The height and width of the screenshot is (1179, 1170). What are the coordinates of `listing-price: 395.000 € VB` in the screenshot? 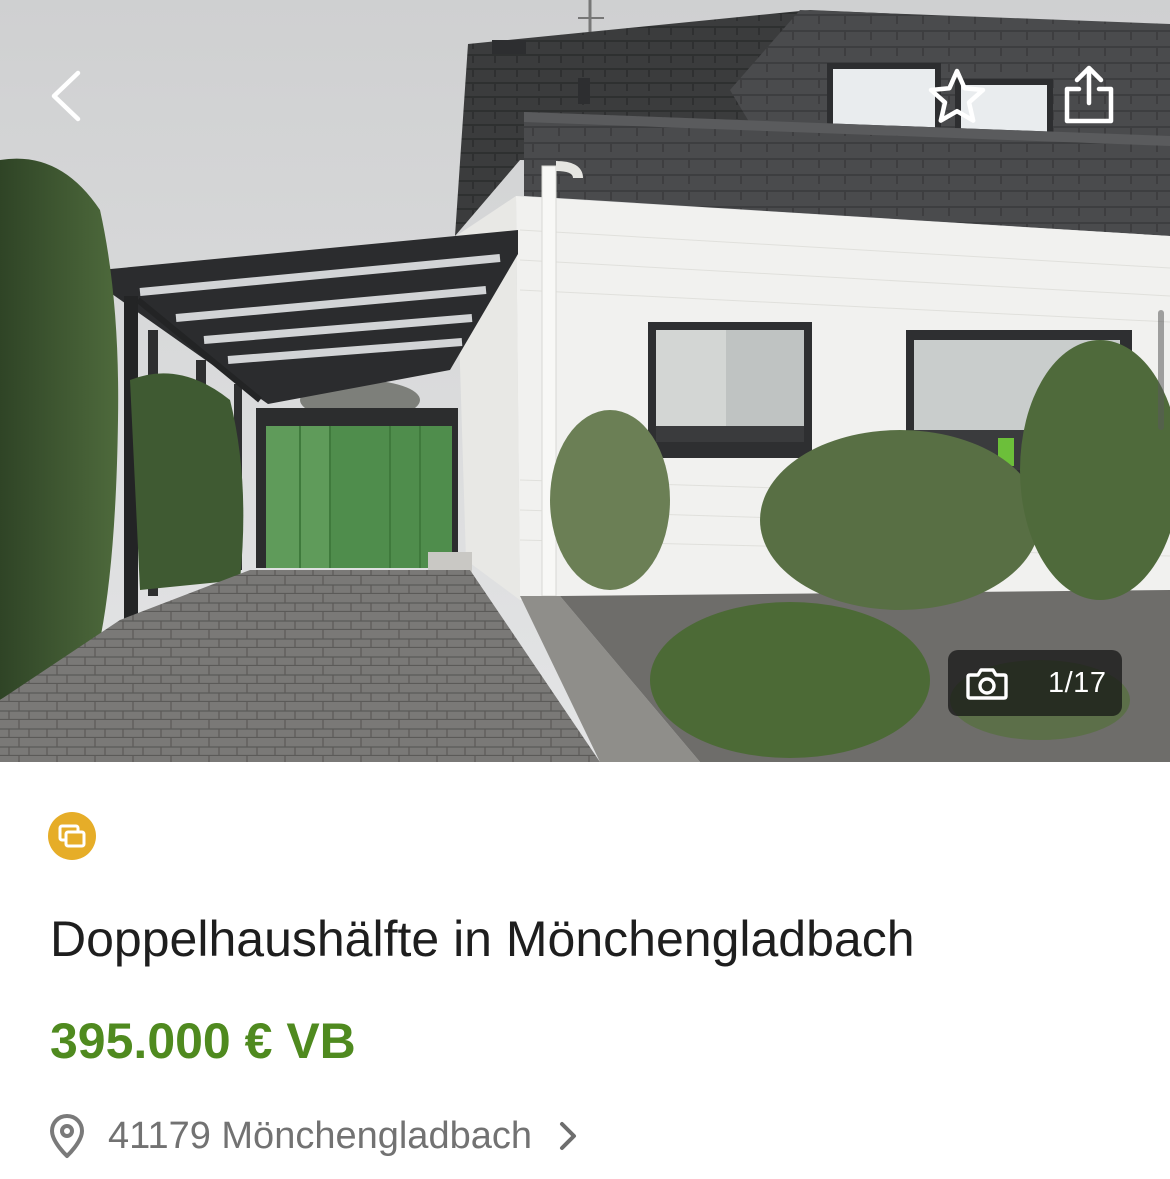 It's located at (203, 1041).